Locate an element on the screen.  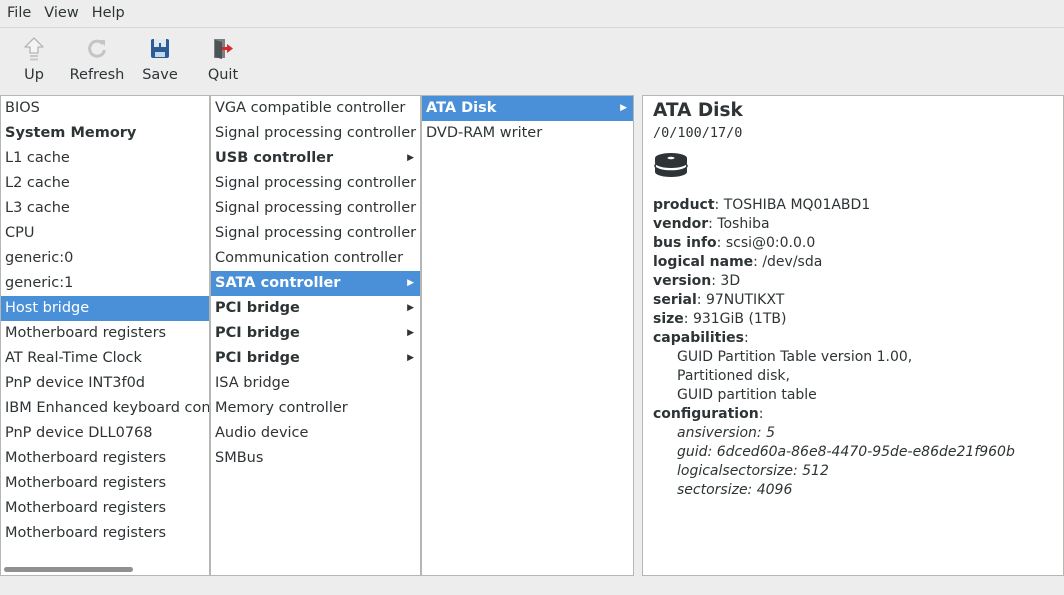
device-label: USB controller is located at coordinates (274, 158).